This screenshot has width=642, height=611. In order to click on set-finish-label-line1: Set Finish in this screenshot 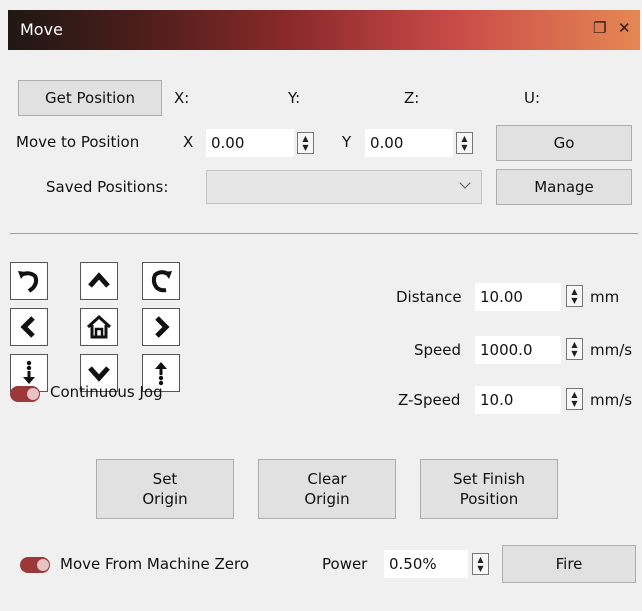, I will do `click(489, 479)`.